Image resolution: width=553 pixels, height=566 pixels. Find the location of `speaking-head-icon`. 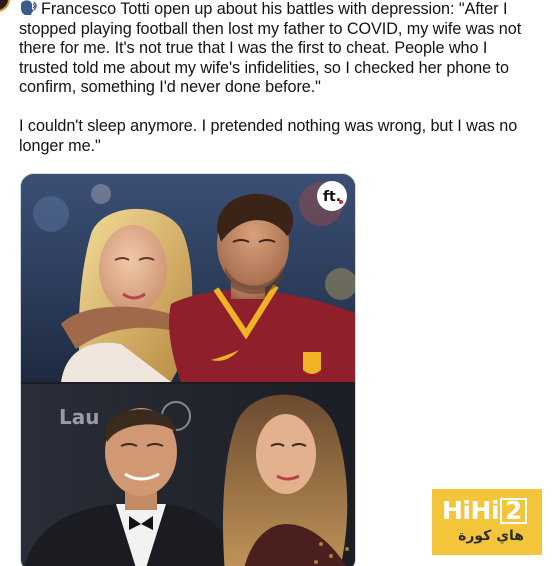

speaking-head-icon is located at coordinates (29, 7).